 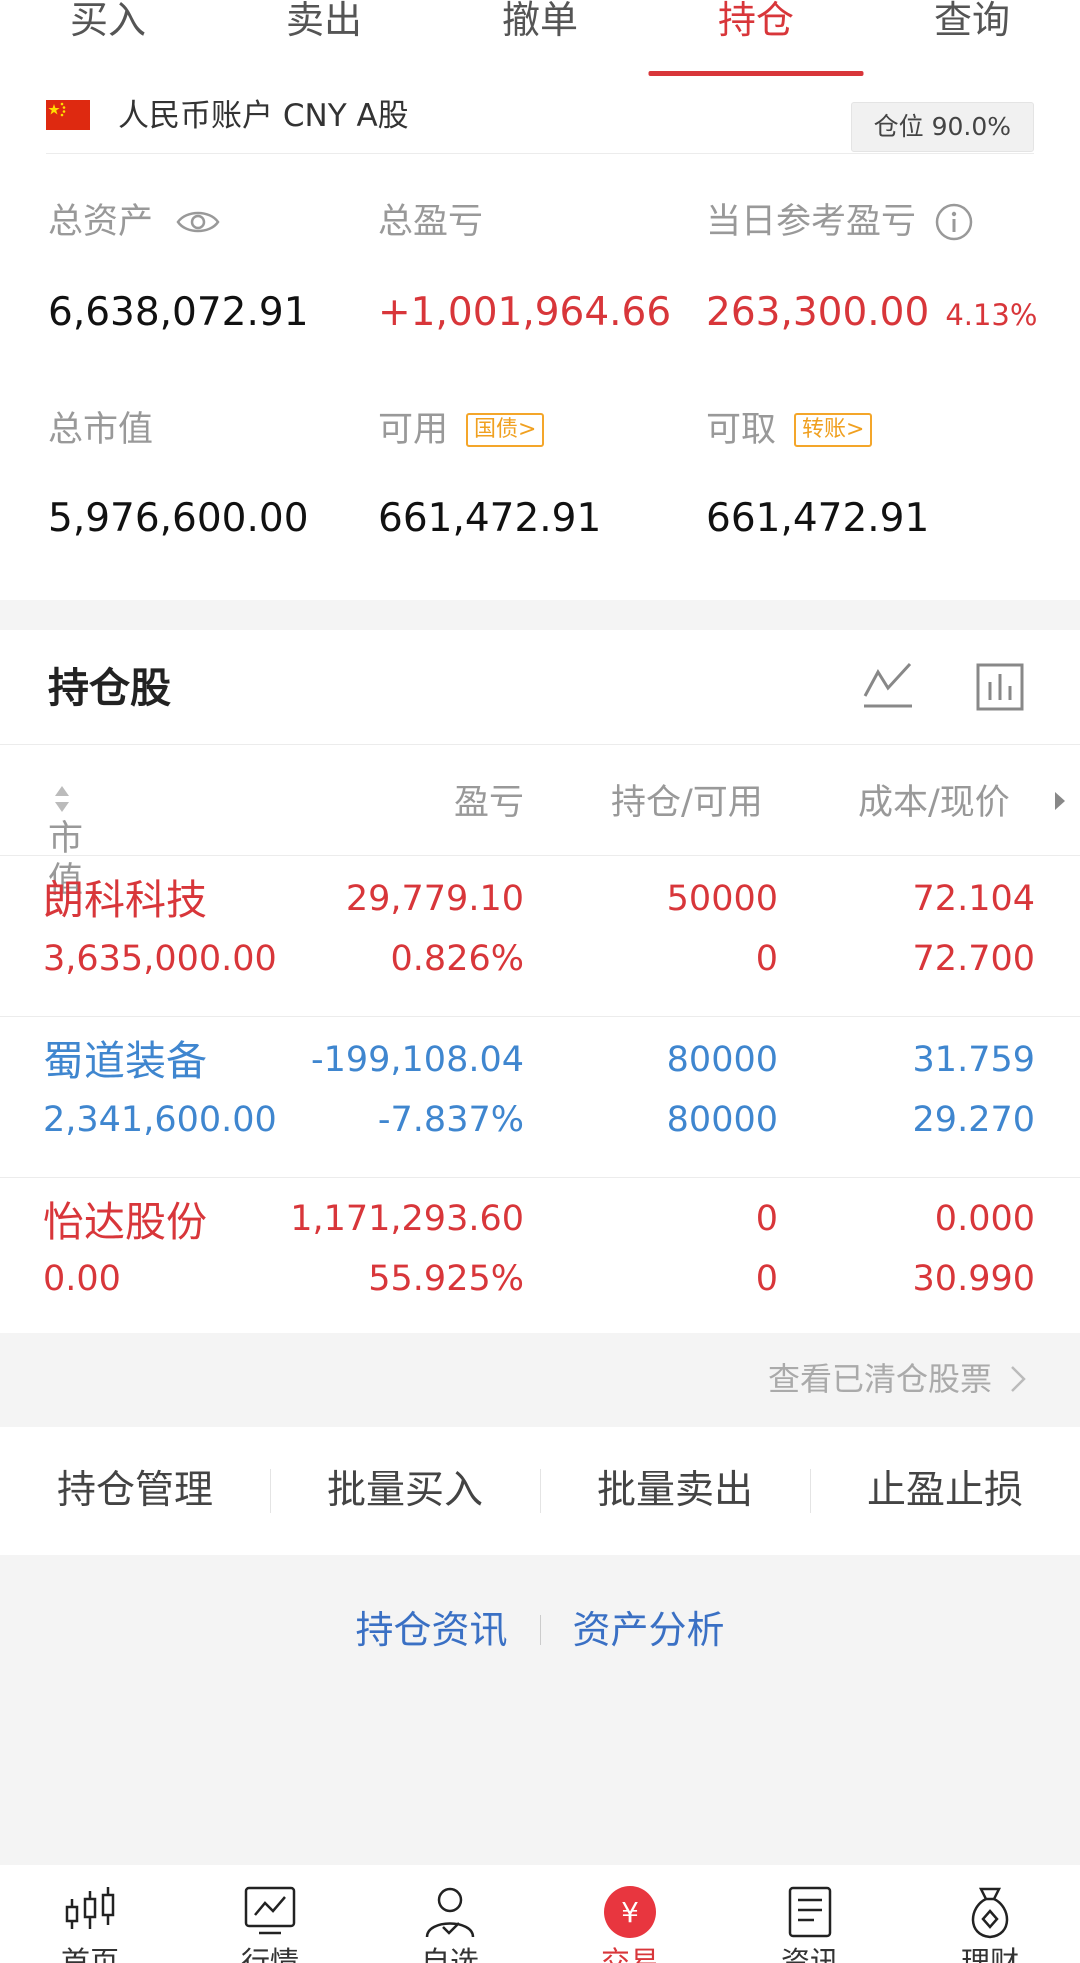 What do you see at coordinates (178, 518) in the screenshot?
I see `market-value-value: 5,976,600.00` at bounding box center [178, 518].